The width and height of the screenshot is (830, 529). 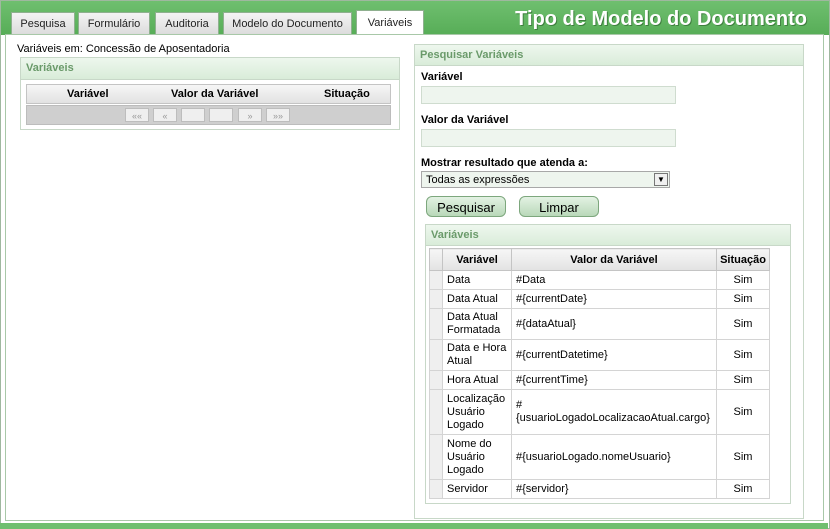 What do you see at coordinates (548, 138) in the screenshot?
I see `valor-input` at bounding box center [548, 138].